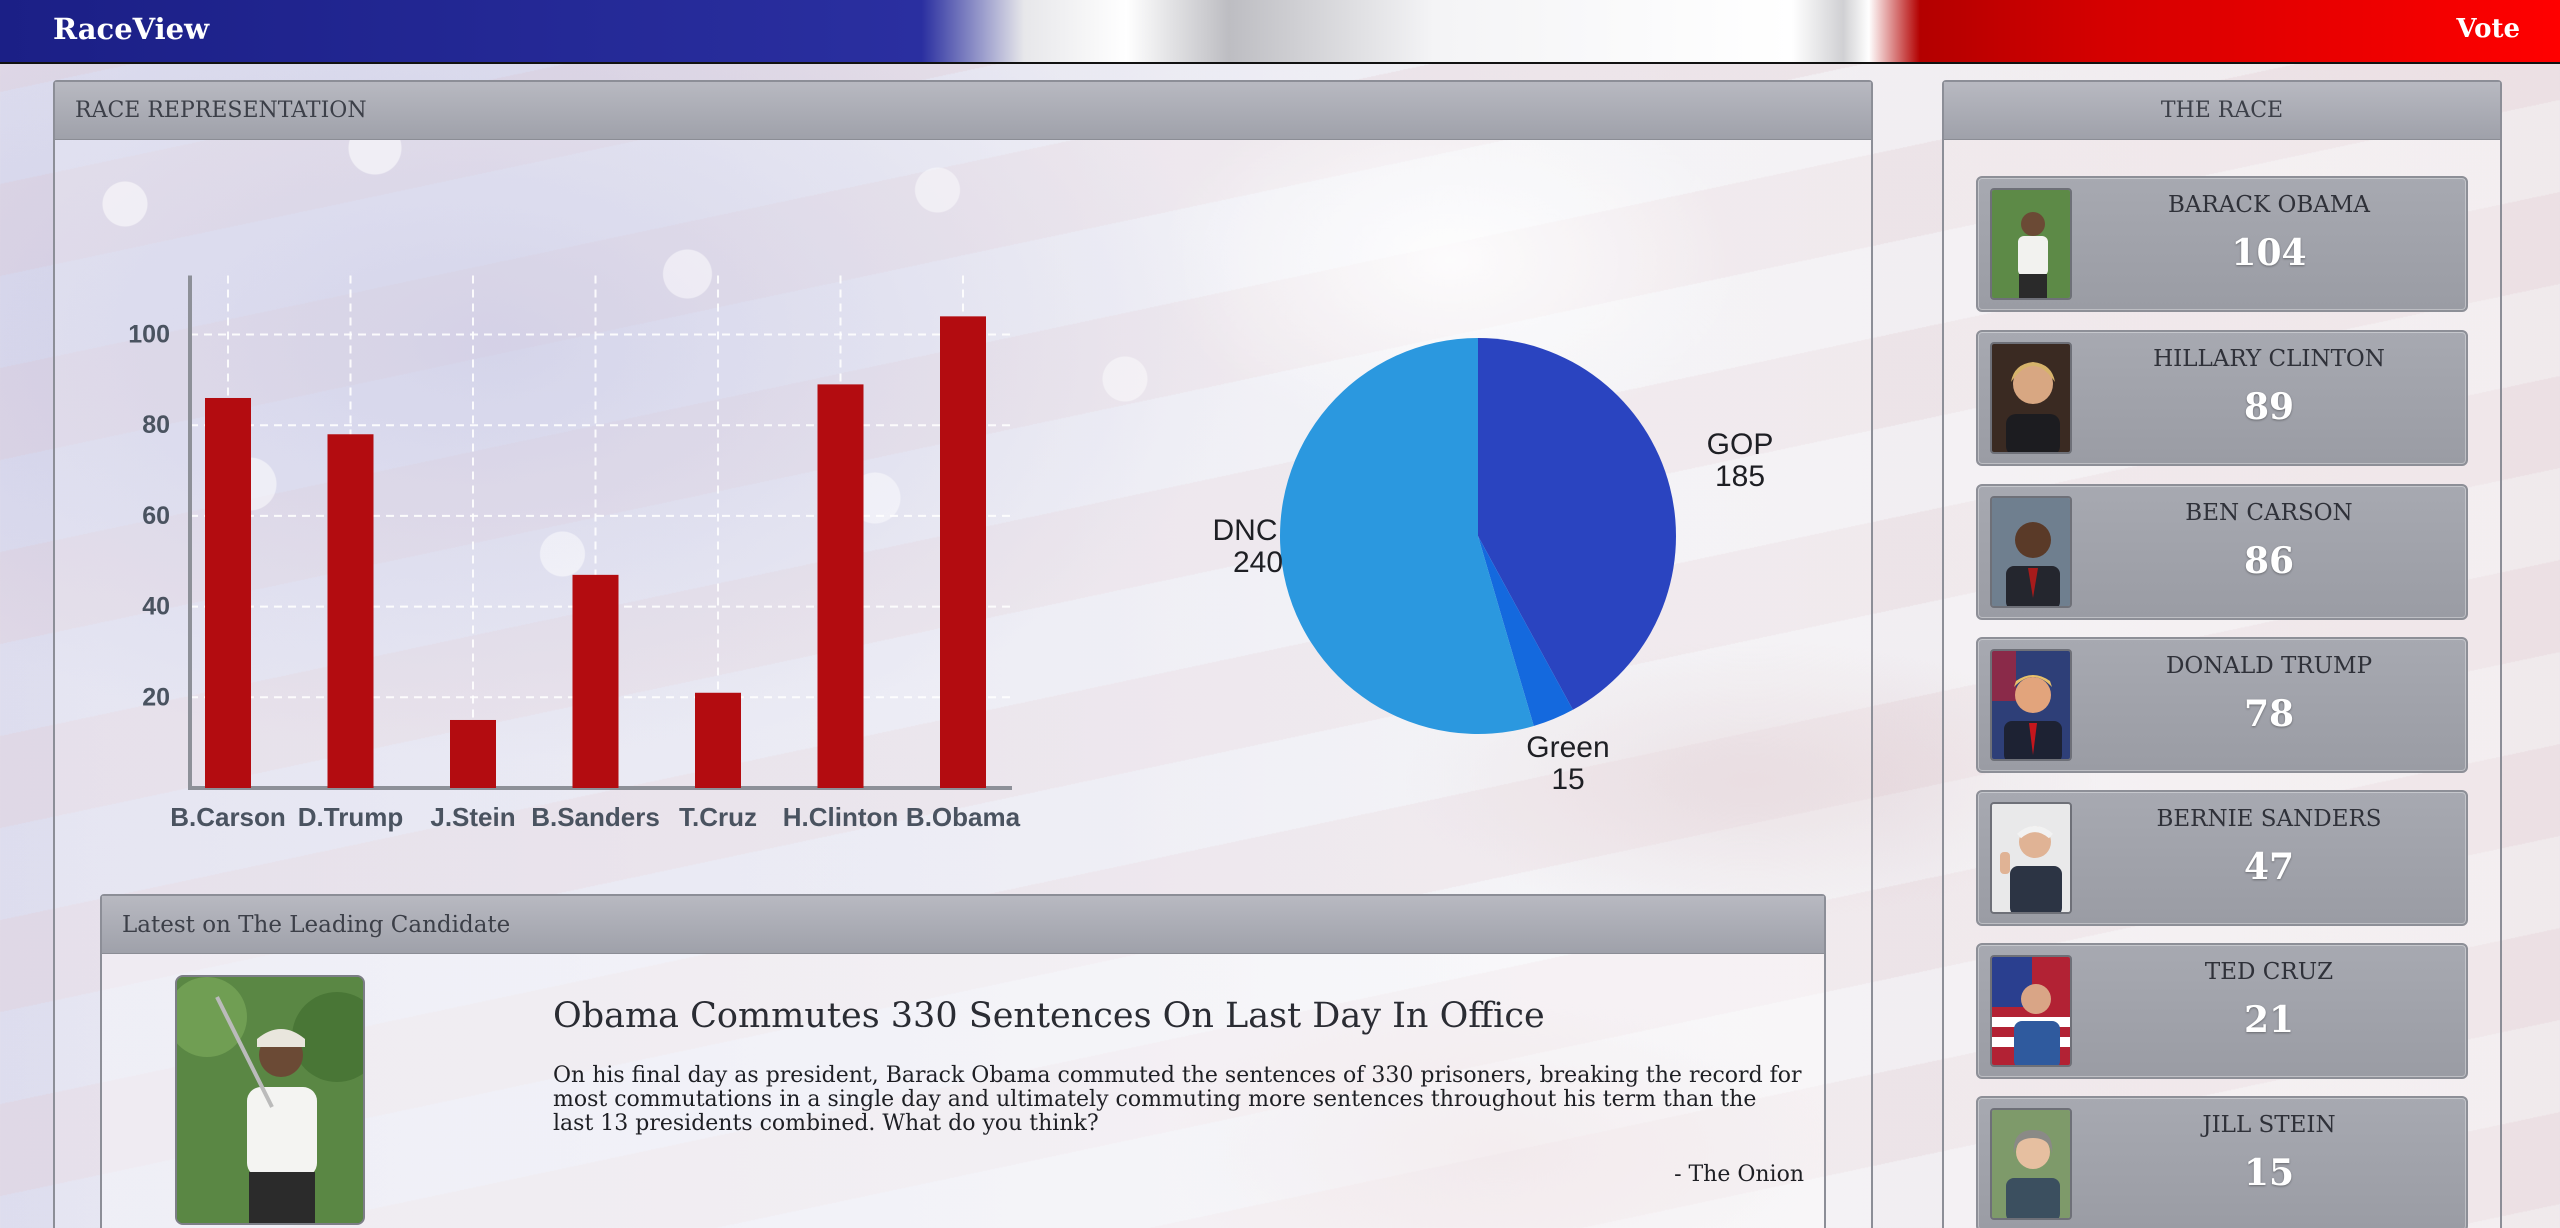  What do you see at coordinates (156, 516) in the screenshot?
I see `y-tick-label: 60` at bounding box center [156, 516].